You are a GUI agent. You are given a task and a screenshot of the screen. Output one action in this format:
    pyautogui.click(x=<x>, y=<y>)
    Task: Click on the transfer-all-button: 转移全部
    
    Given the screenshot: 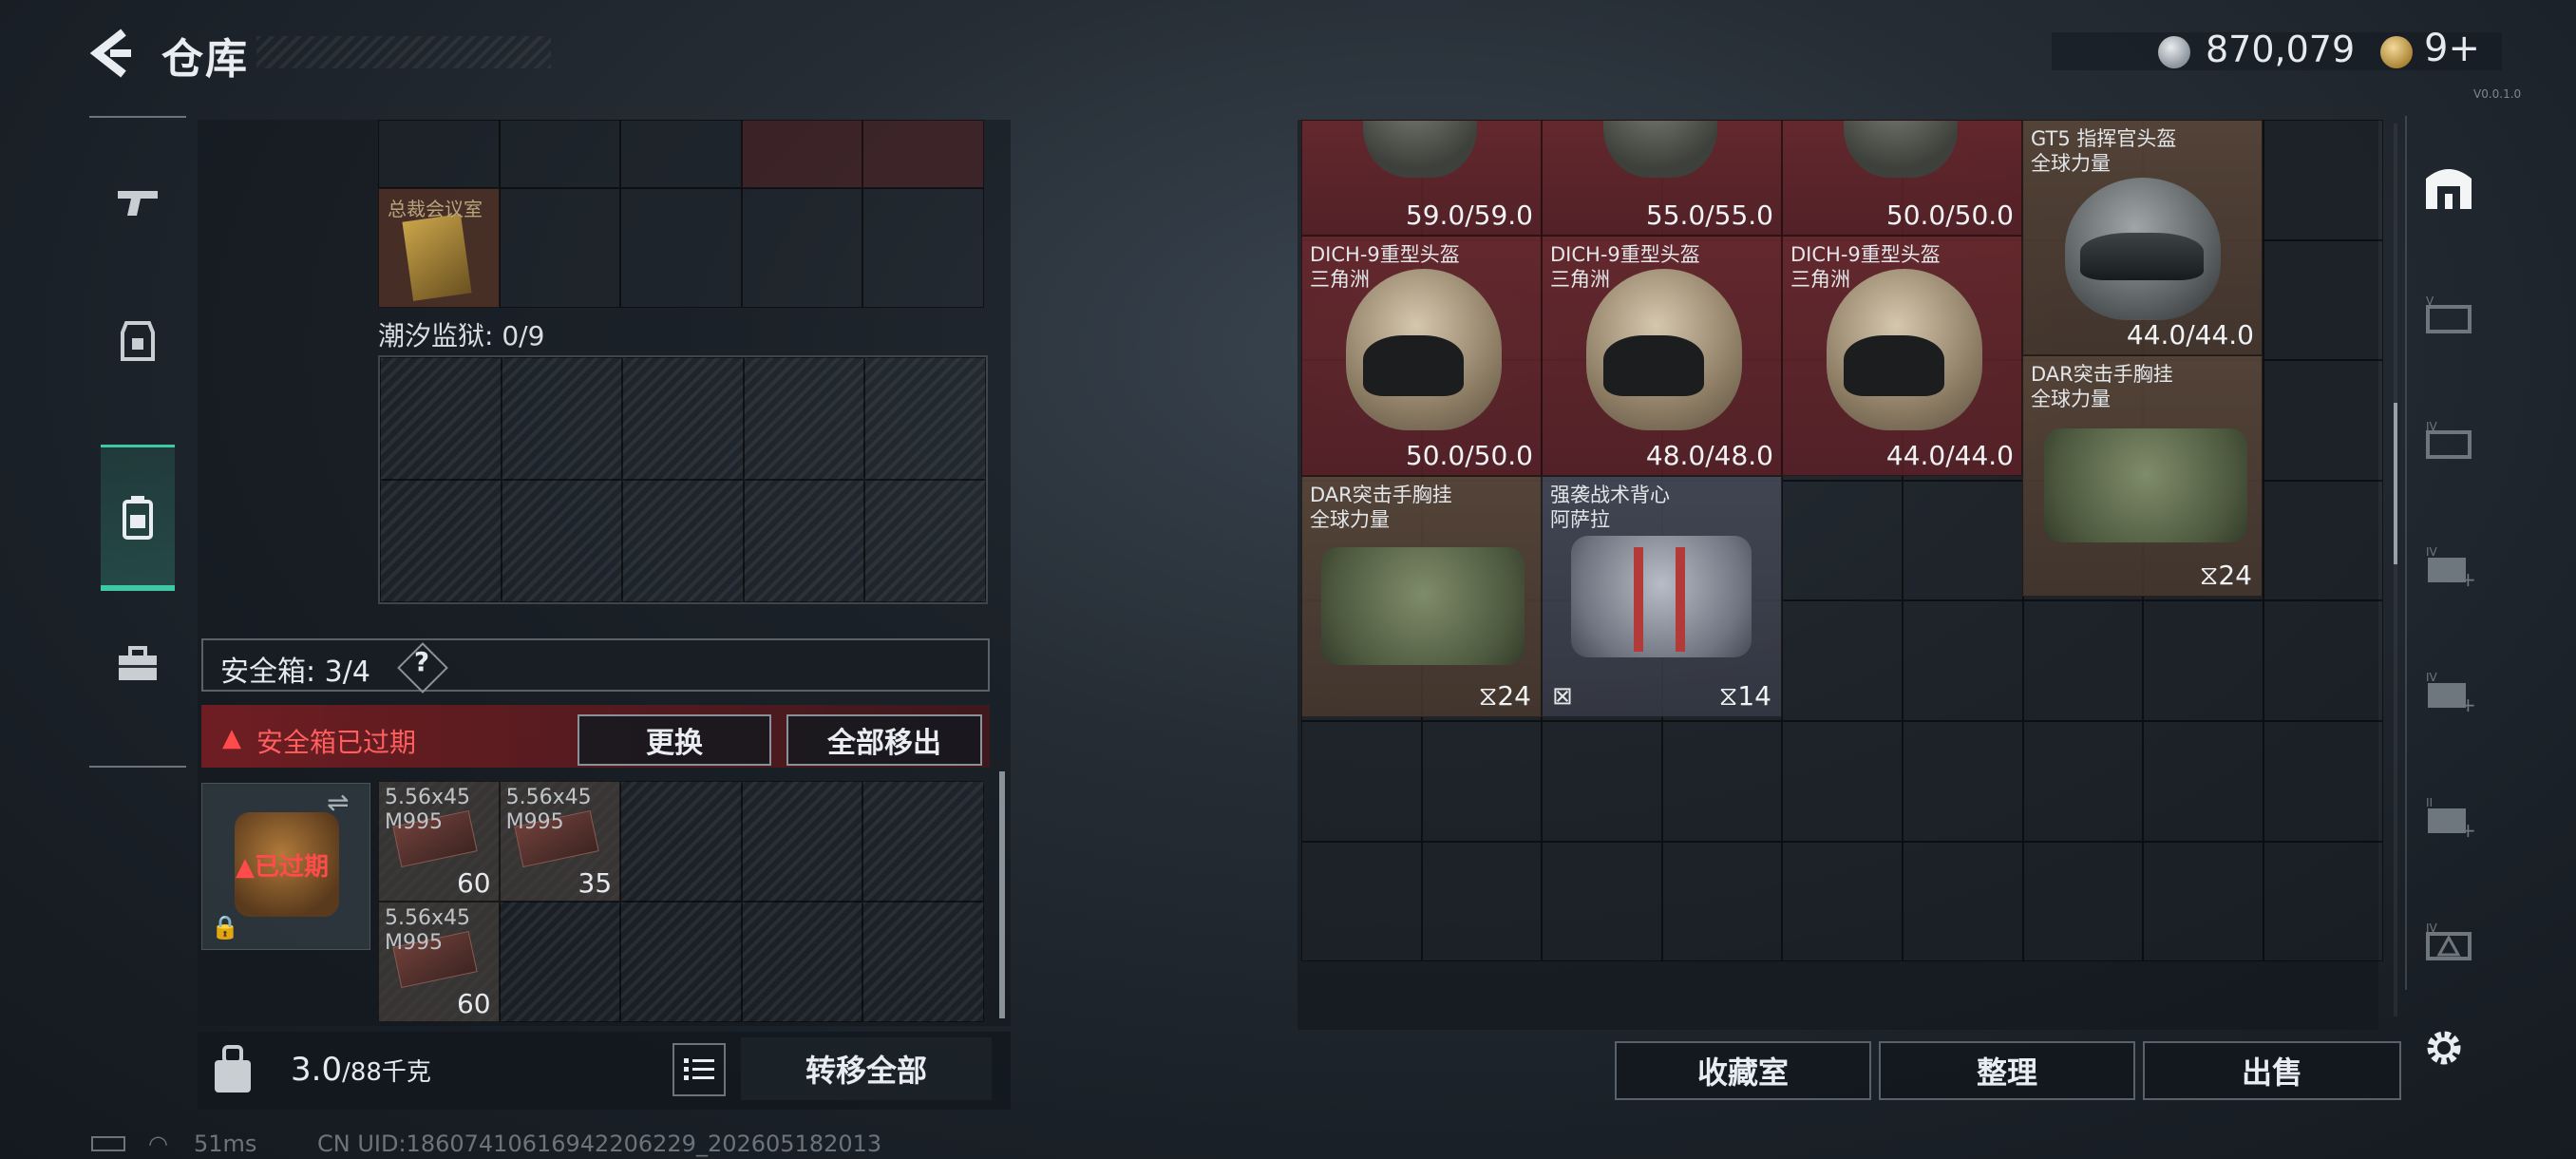 What is the action you would take?
    pyautogui.click(x=866, y=1068)
    